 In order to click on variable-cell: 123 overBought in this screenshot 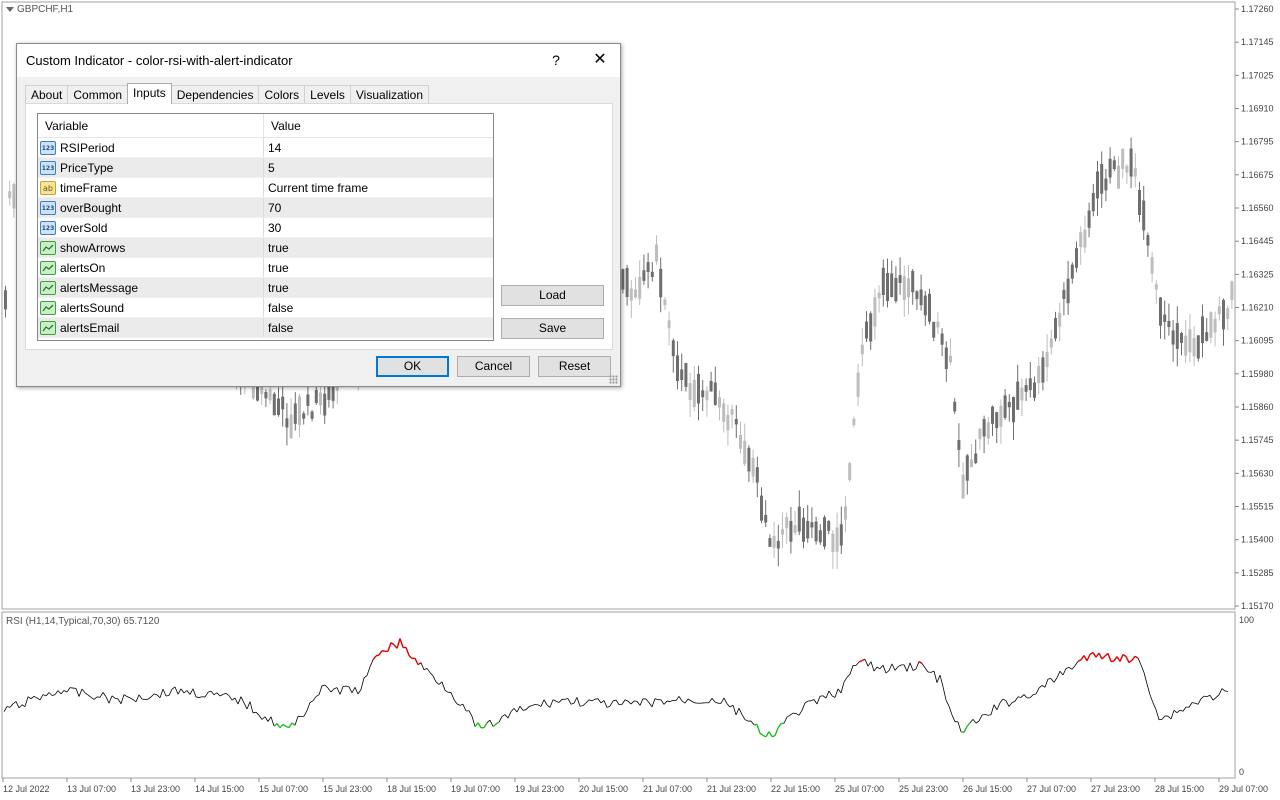, I will do `click(151, 207)`.